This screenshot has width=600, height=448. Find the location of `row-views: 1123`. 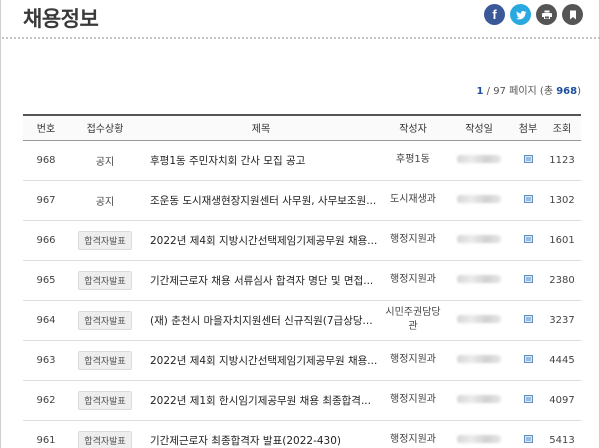

row-views: 1123 is located at coordinates (562, 160).